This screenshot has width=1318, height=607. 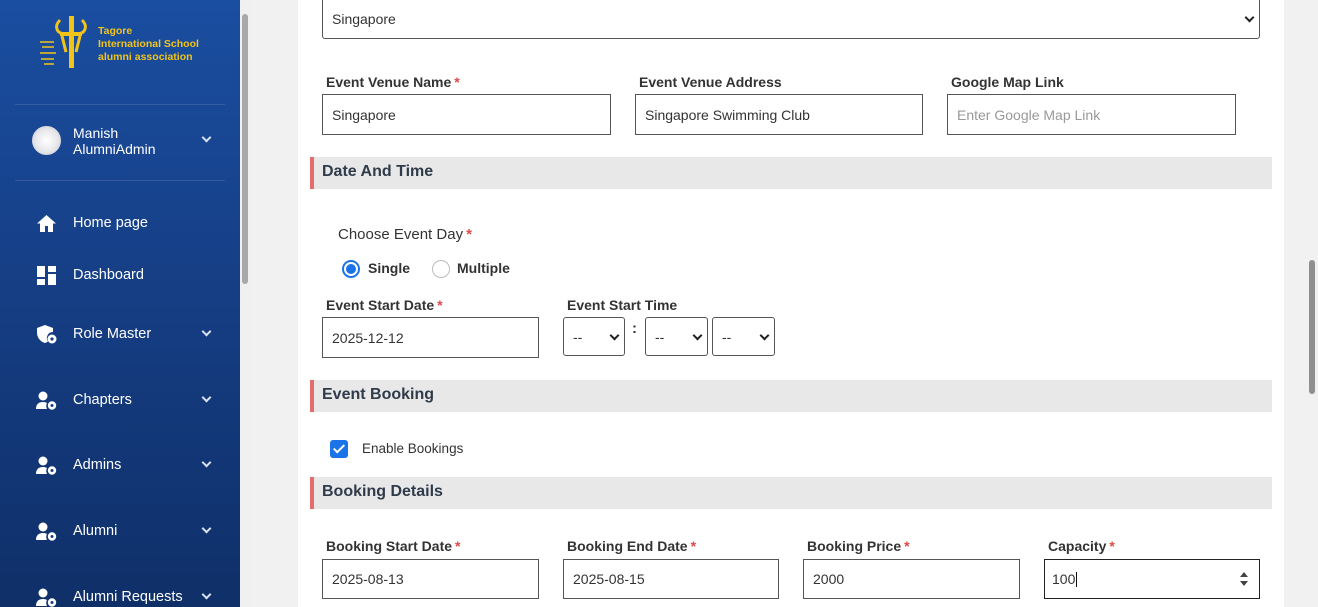 I want to click on radio-single-label: Single, so click(x=389, y=268).